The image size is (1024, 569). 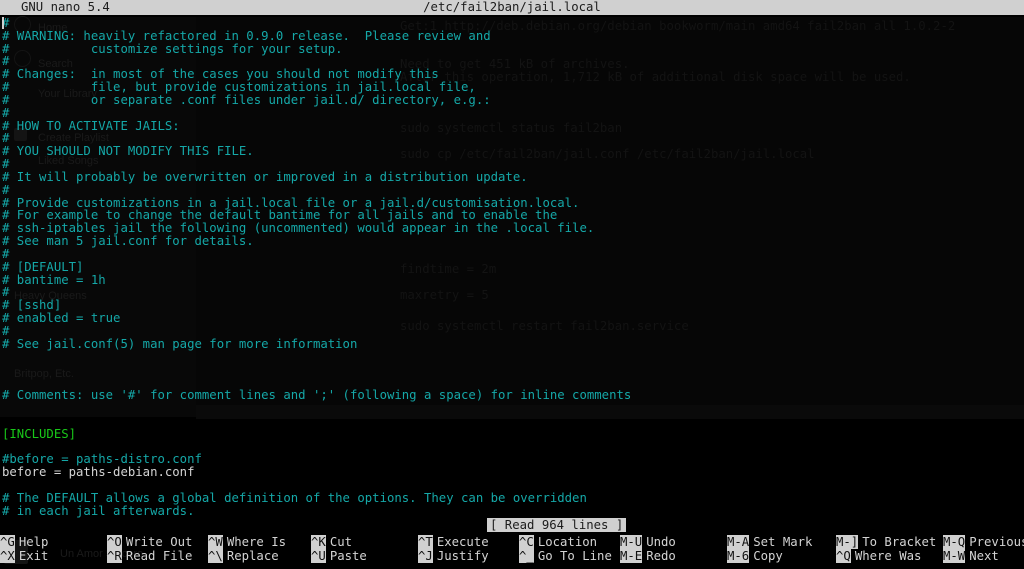 I want to click on shortcut-label: Where Was, so click(x=888, y=556).